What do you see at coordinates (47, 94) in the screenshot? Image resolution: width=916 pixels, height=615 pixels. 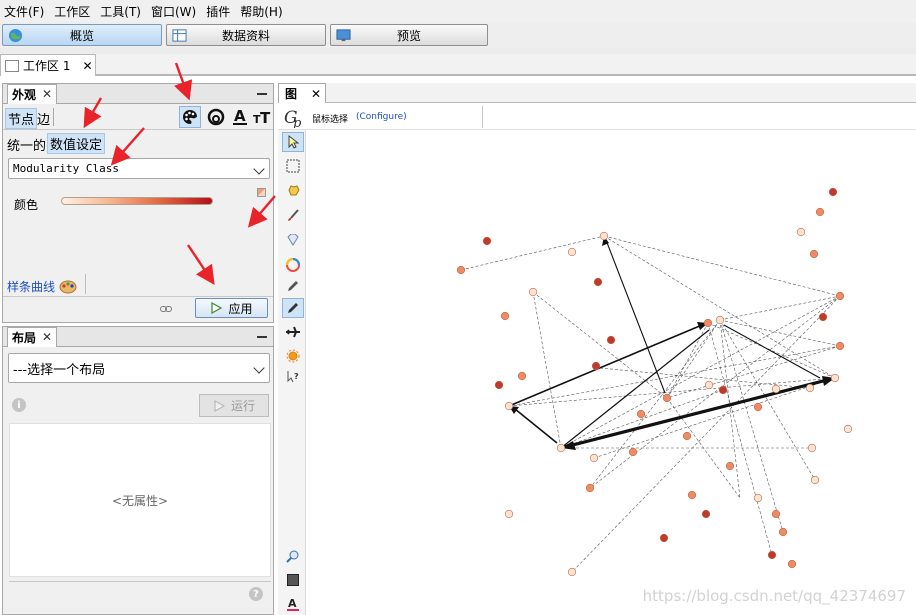 I see `appearance-close: ✕` at bounding box center [47, 94].